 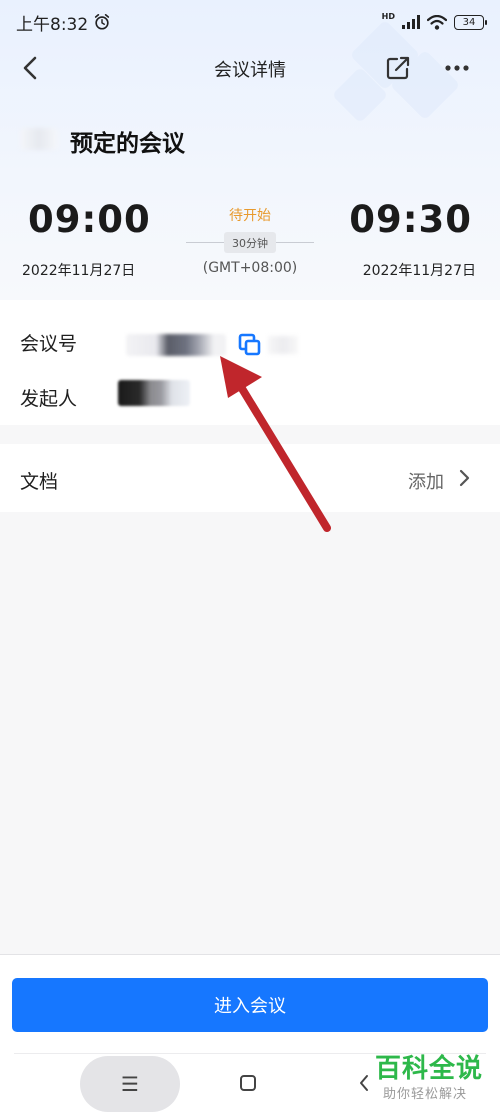 I want to click on enter-meeting-button: 进入会议, so click(x=250, y=1005).